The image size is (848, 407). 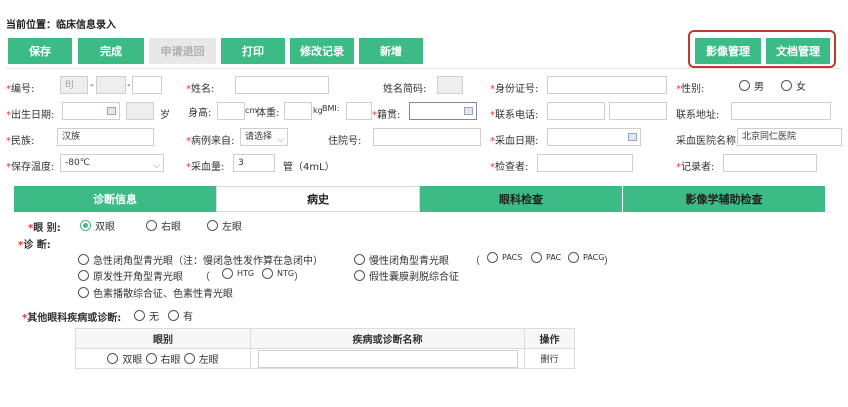 I want to click on id-middle-field, so click(x=111, y=85).